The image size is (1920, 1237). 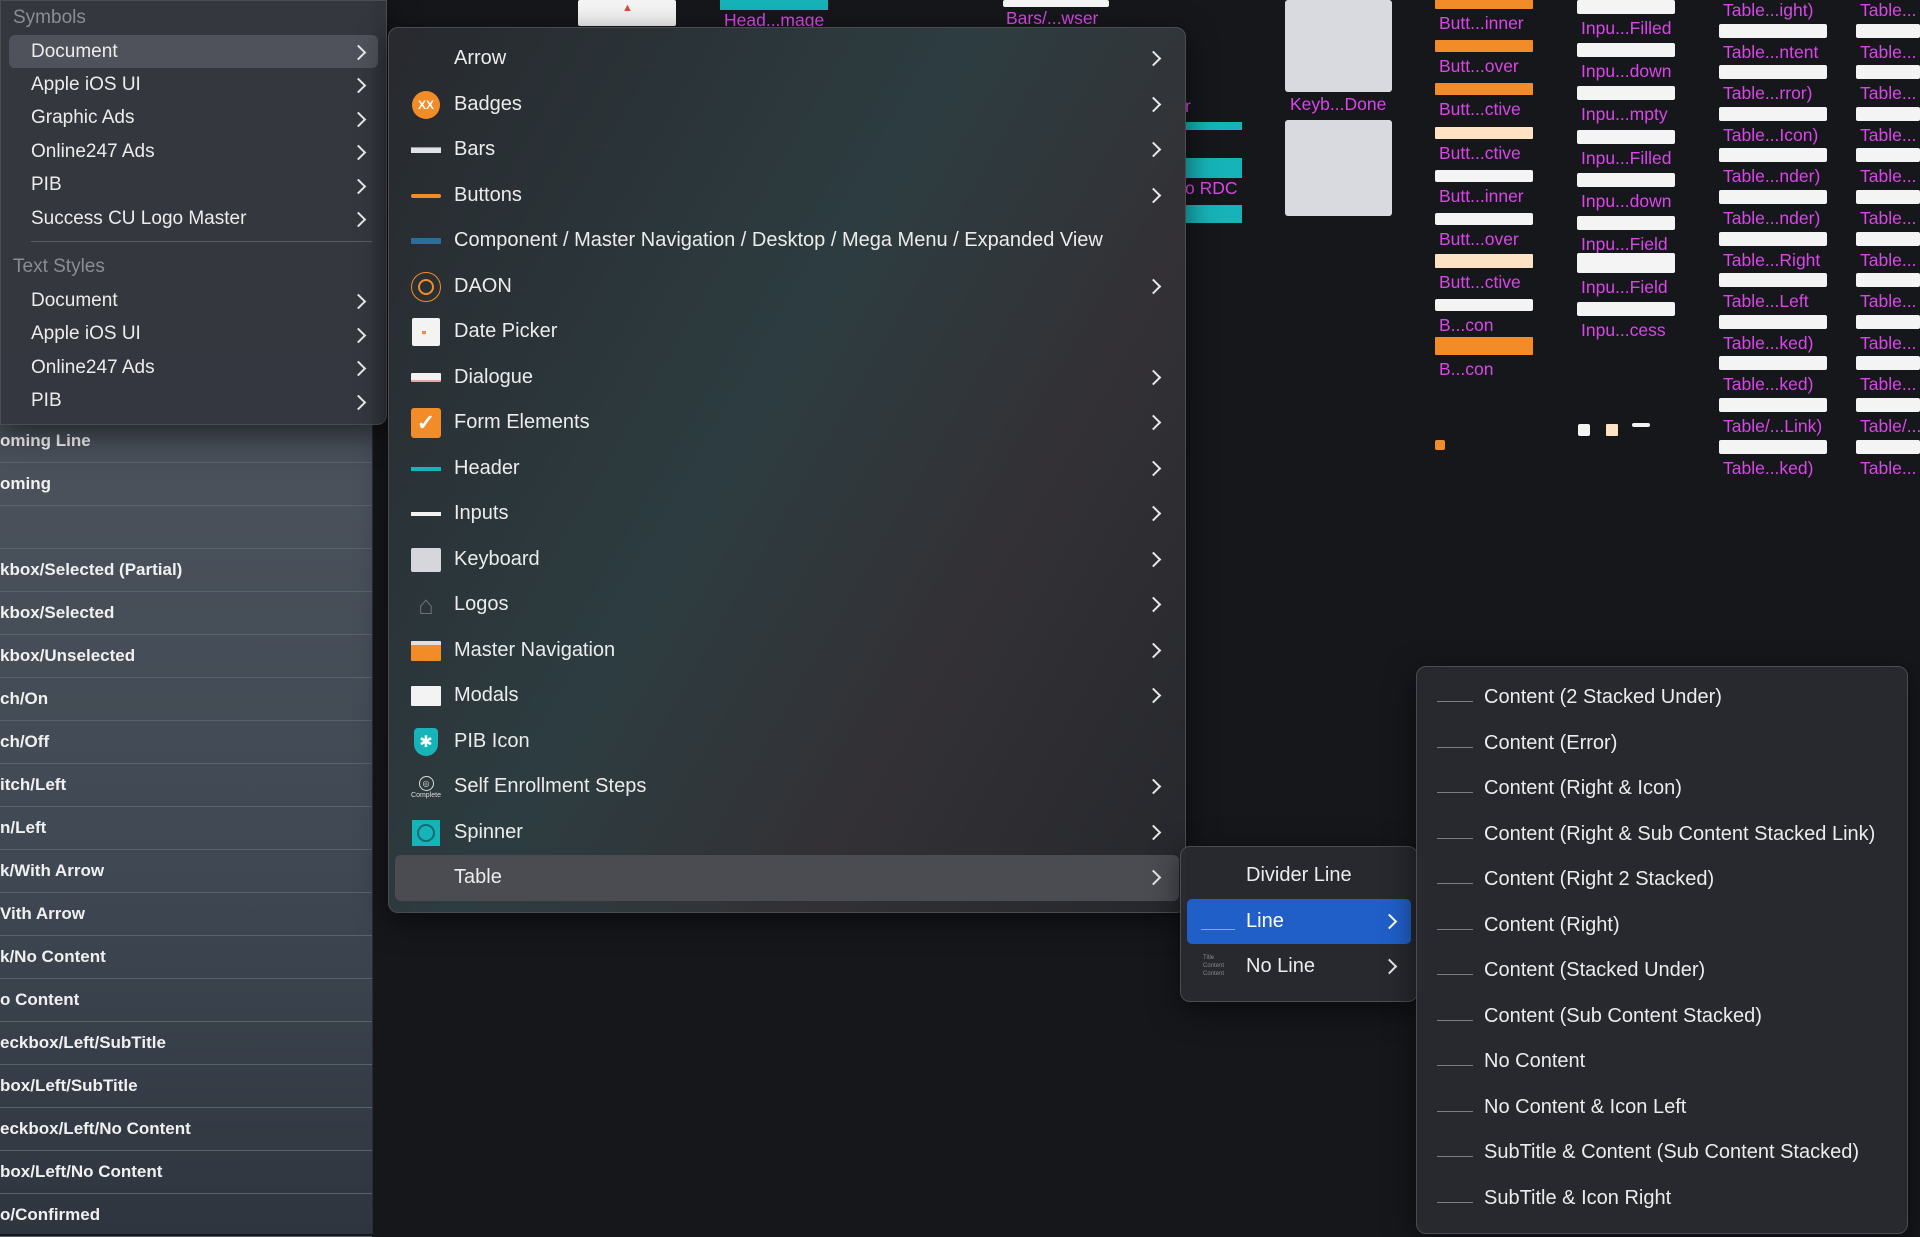 I want to click on artboard-thumbnail: ▲, so click(x=627, y=13).